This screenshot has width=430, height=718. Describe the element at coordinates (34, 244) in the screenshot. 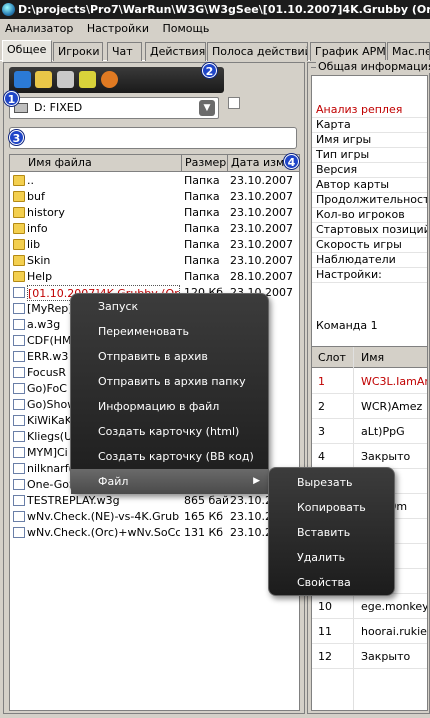

I see `file-name: lib` at that location.